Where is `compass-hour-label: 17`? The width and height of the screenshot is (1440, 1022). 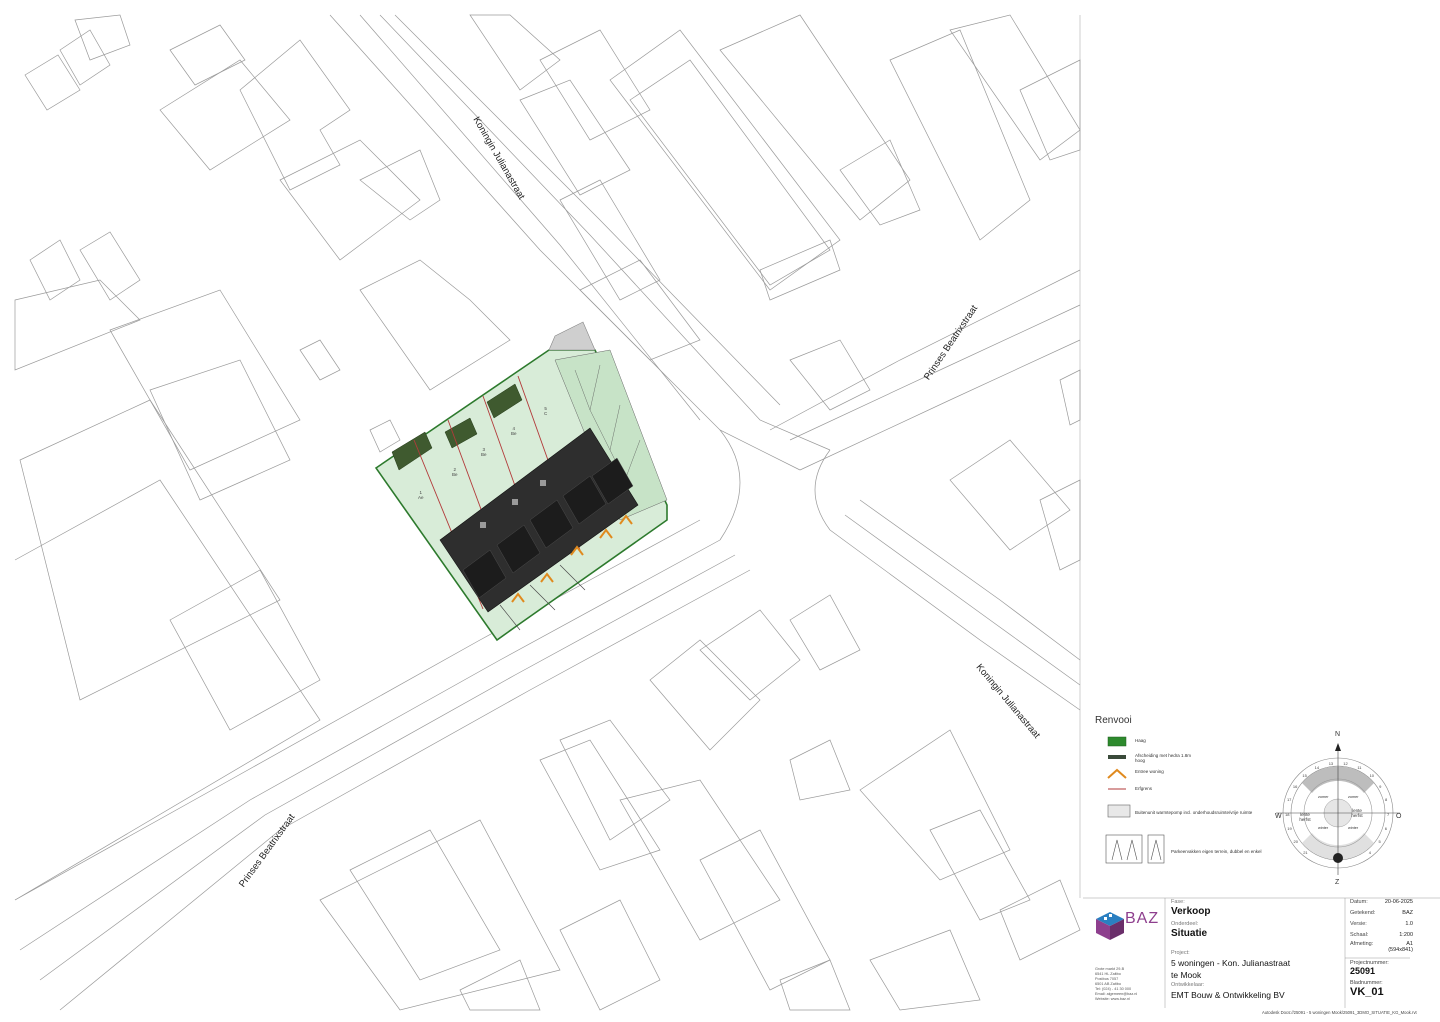 compass-hour-label: 17 is located at coordinates (1289, 800).